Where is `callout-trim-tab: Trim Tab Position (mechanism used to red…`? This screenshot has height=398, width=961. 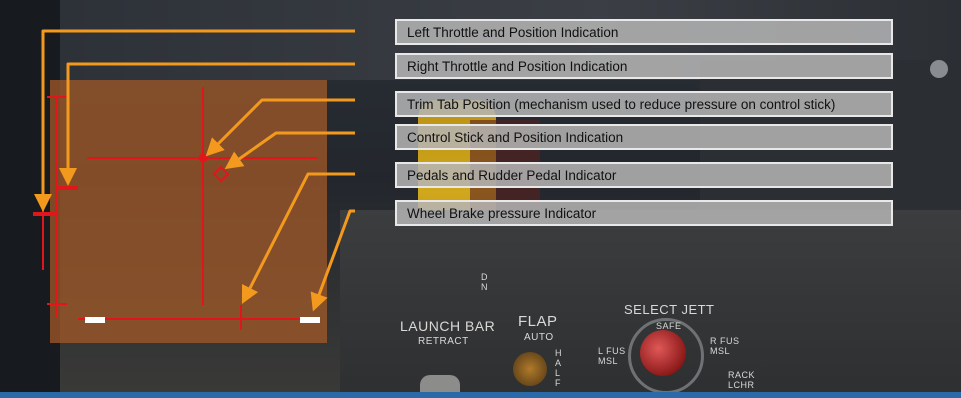 callout-trim-tab: Trim Tab Position (mechanism used to red… is located at coordinates (644, 104).